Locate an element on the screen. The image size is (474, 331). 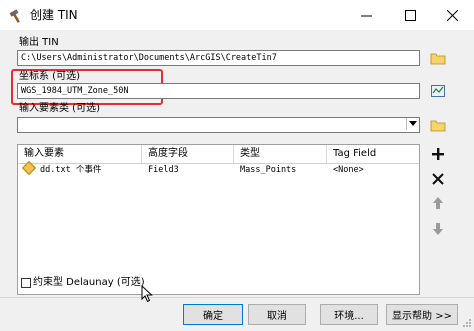
ok-button: 确定 is located at coordinates (213, 314).